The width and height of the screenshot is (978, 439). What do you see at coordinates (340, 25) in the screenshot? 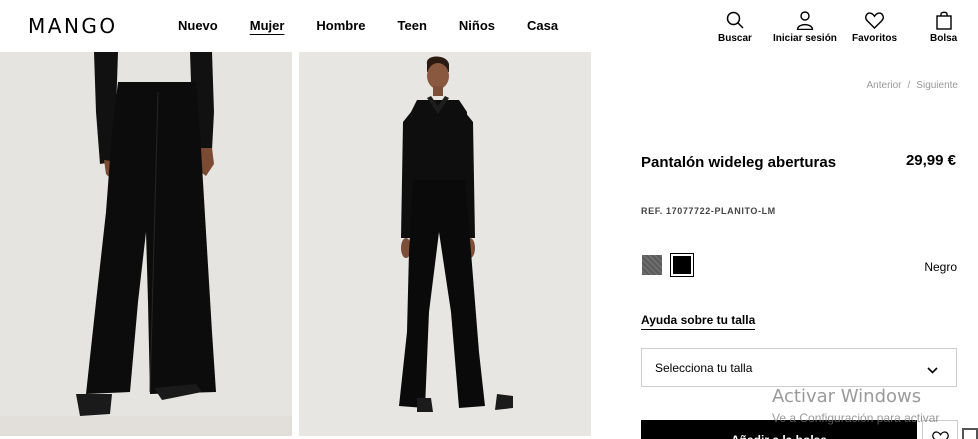
I see `nav-item-hombre: Hombre` at bounding box center [340, 25].